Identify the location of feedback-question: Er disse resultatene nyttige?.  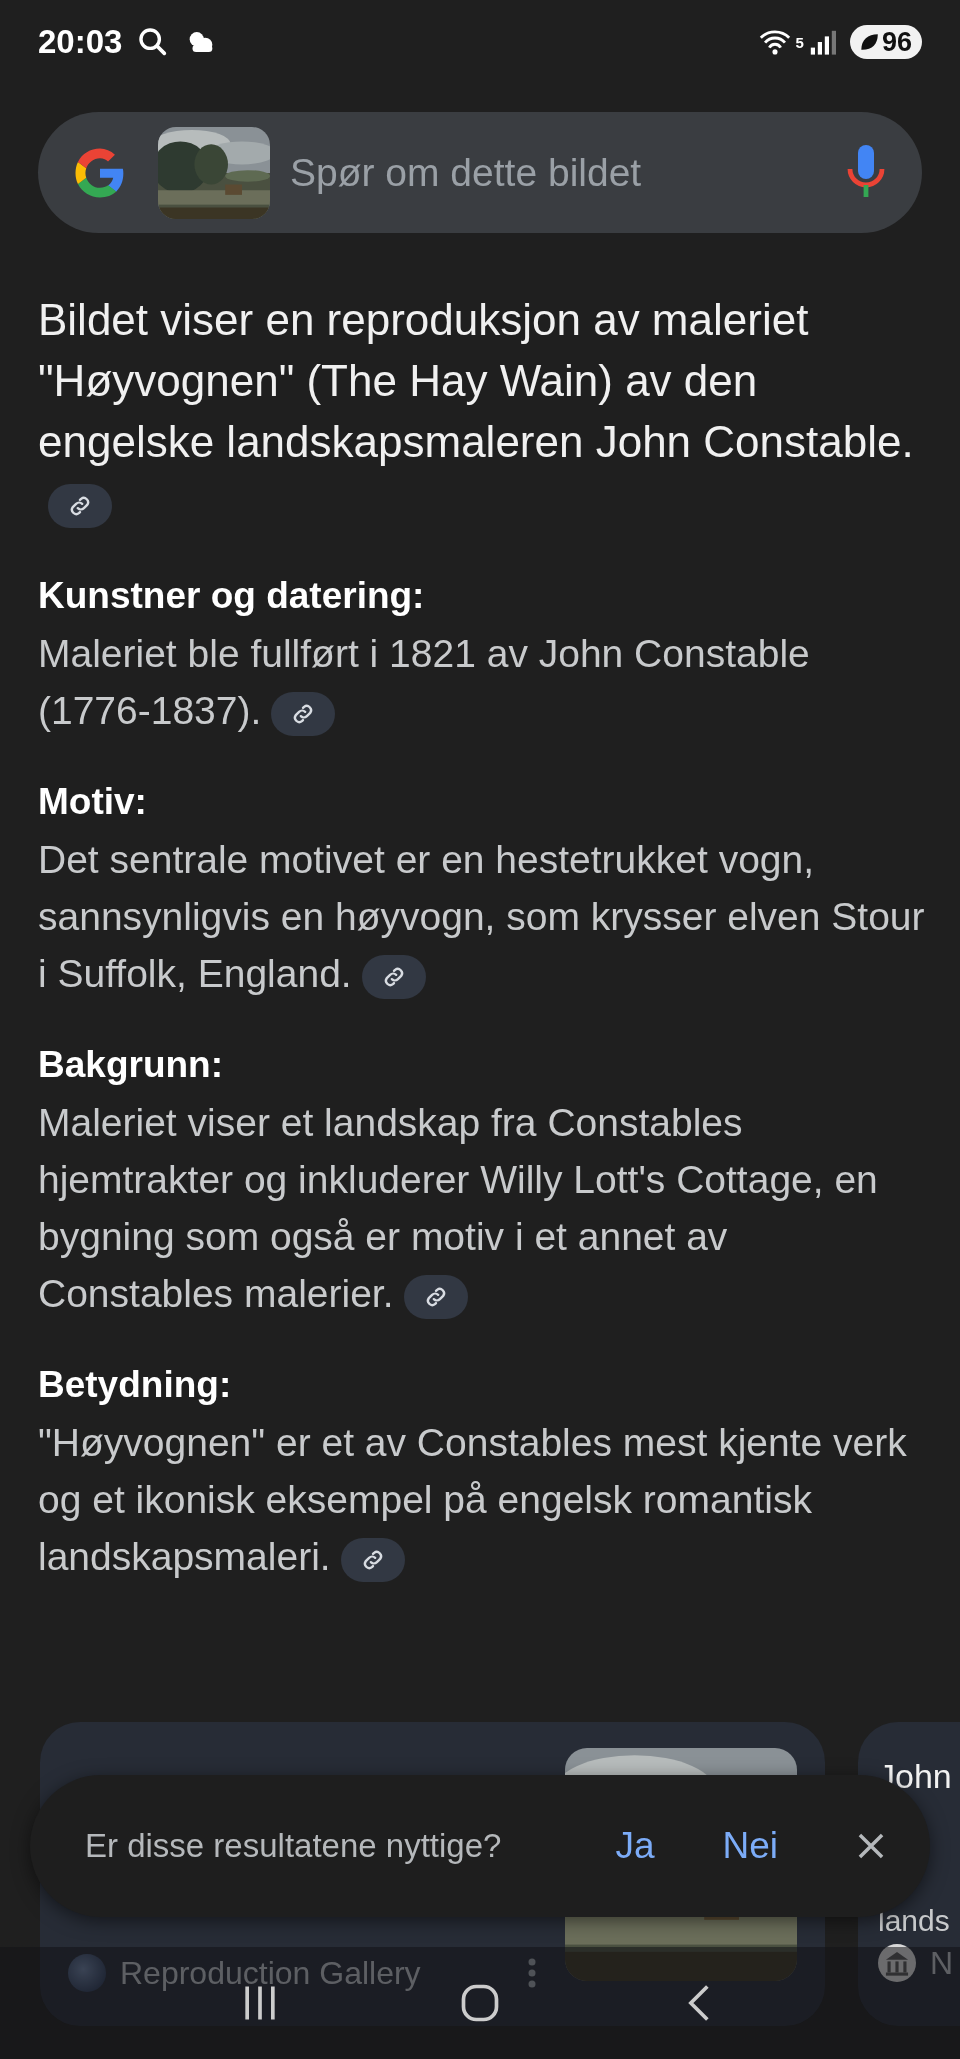
(294, 1846).